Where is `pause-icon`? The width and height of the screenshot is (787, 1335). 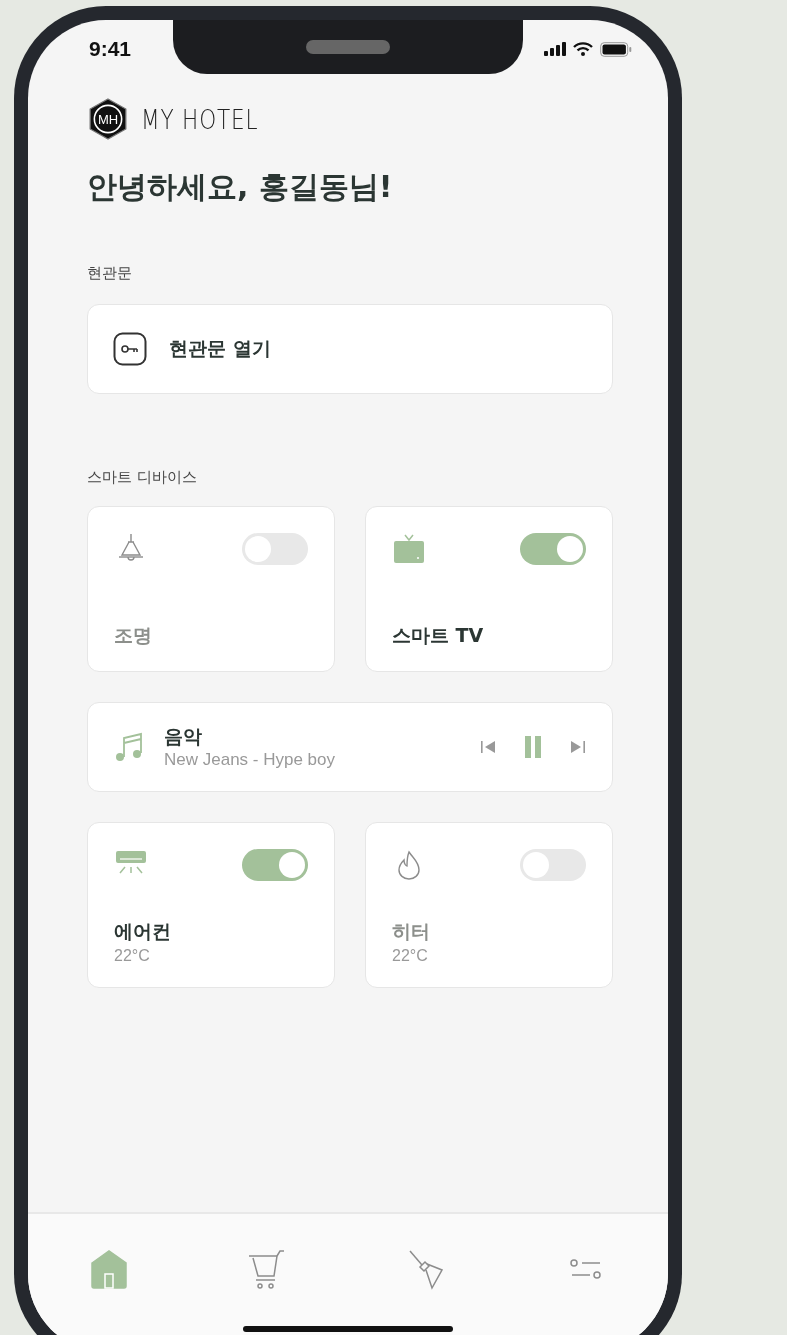
pause-icon is located at coordinates (533, 747).